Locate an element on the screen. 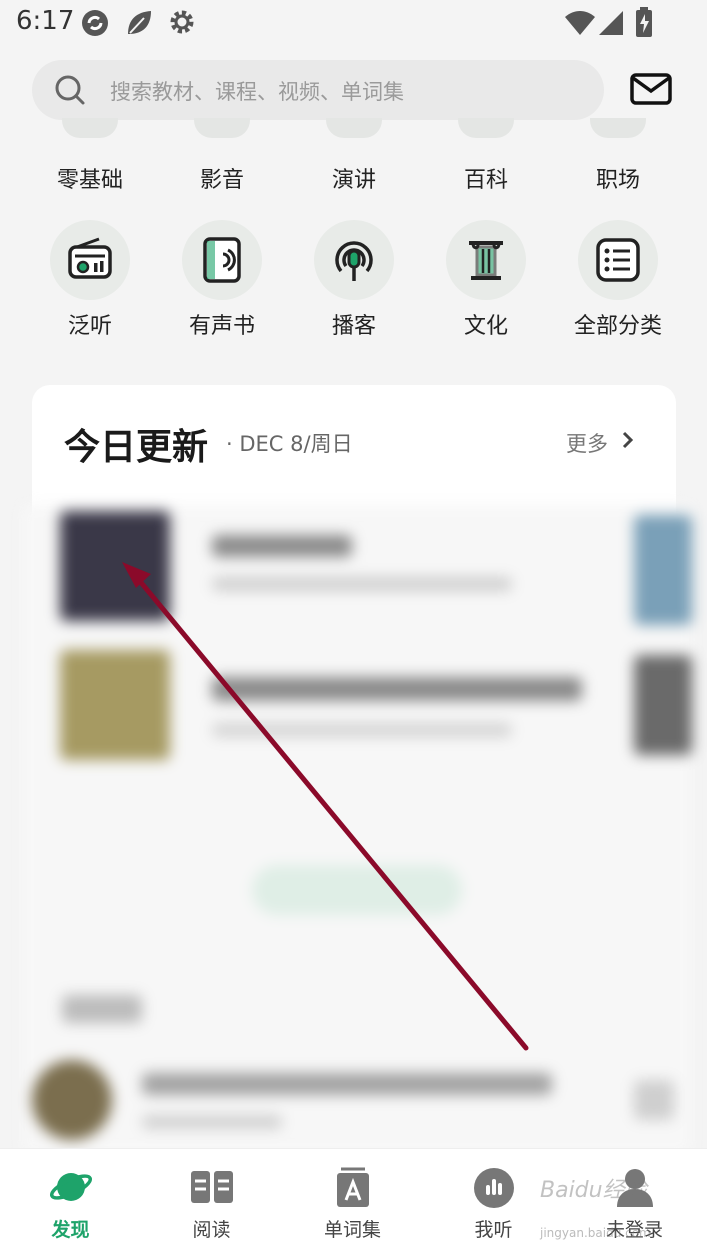 This screenshot has height=1257, width=707. tab-label: 阅读 is located at coordinates (211, 1230).